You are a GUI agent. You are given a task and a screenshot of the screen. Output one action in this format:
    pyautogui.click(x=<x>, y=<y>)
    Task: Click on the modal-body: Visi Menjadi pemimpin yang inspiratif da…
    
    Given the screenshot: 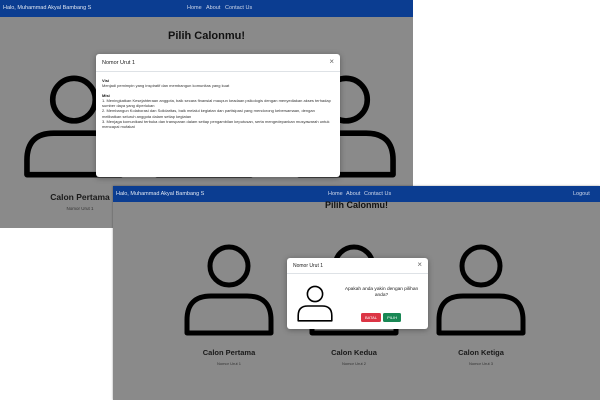 What is the action you would take?
    pyautogui.click(x=218, y=104)
    